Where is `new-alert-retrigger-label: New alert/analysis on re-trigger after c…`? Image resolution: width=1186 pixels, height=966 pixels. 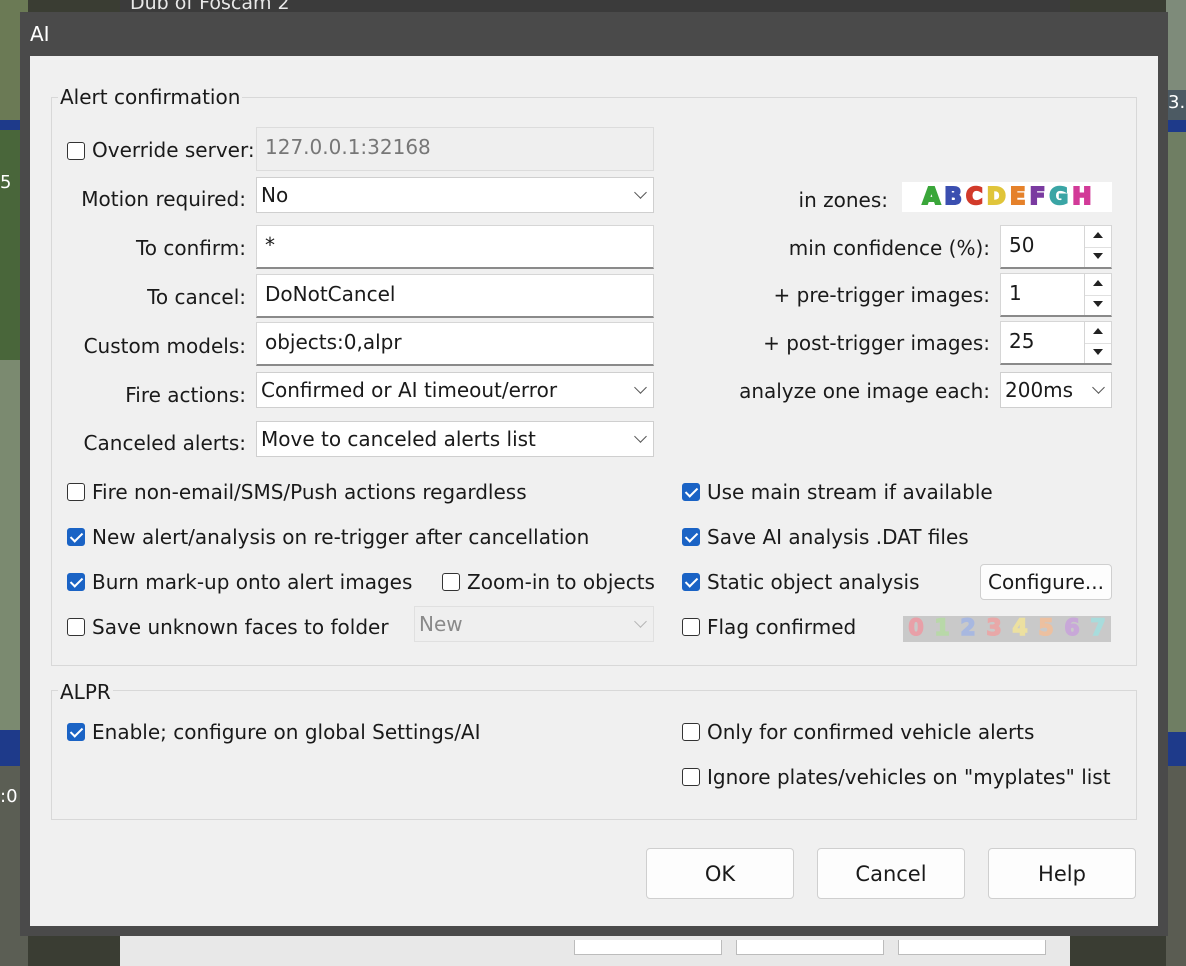 new-alert-retrigger-label: New alert/analysis on re-trigger after c… is located at coordinates (341, 537).